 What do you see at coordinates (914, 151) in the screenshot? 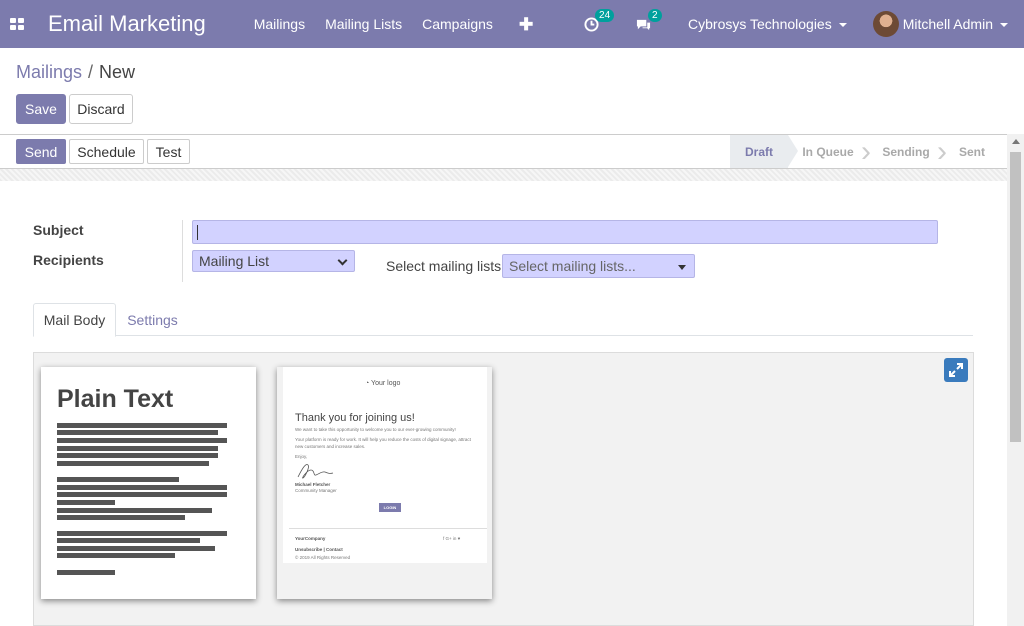
I see `stage-sending: Sending ›` at bounding box center [914, 151].